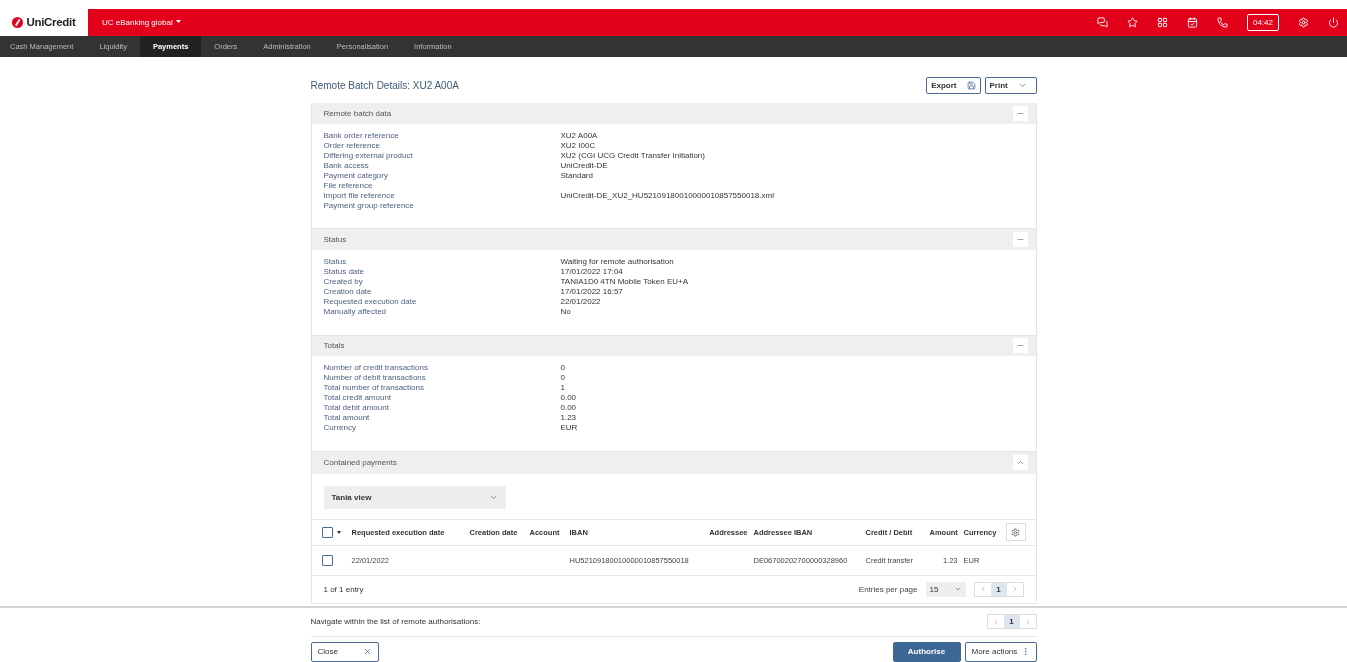 This screenshot has width=1347, height=662. Describe the element at coordinates (334, 346) in the screenshot. I see `section-title: Totals` at that location.